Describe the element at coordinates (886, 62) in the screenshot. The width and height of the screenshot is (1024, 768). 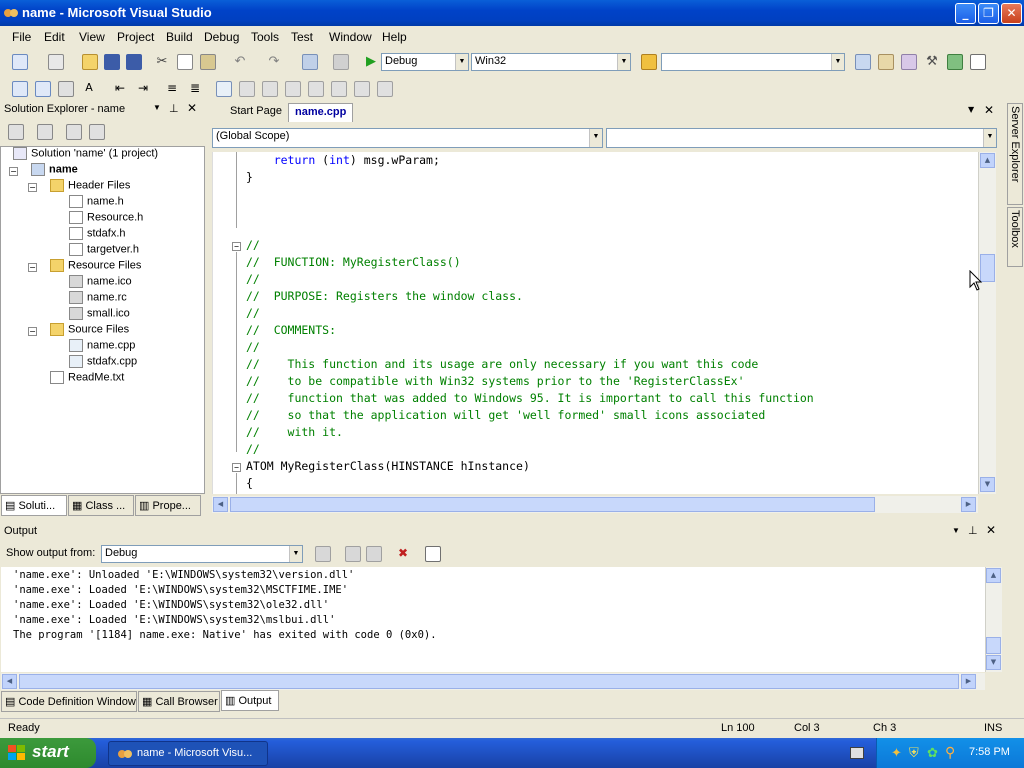
I see `properties-window-icon` at that location.